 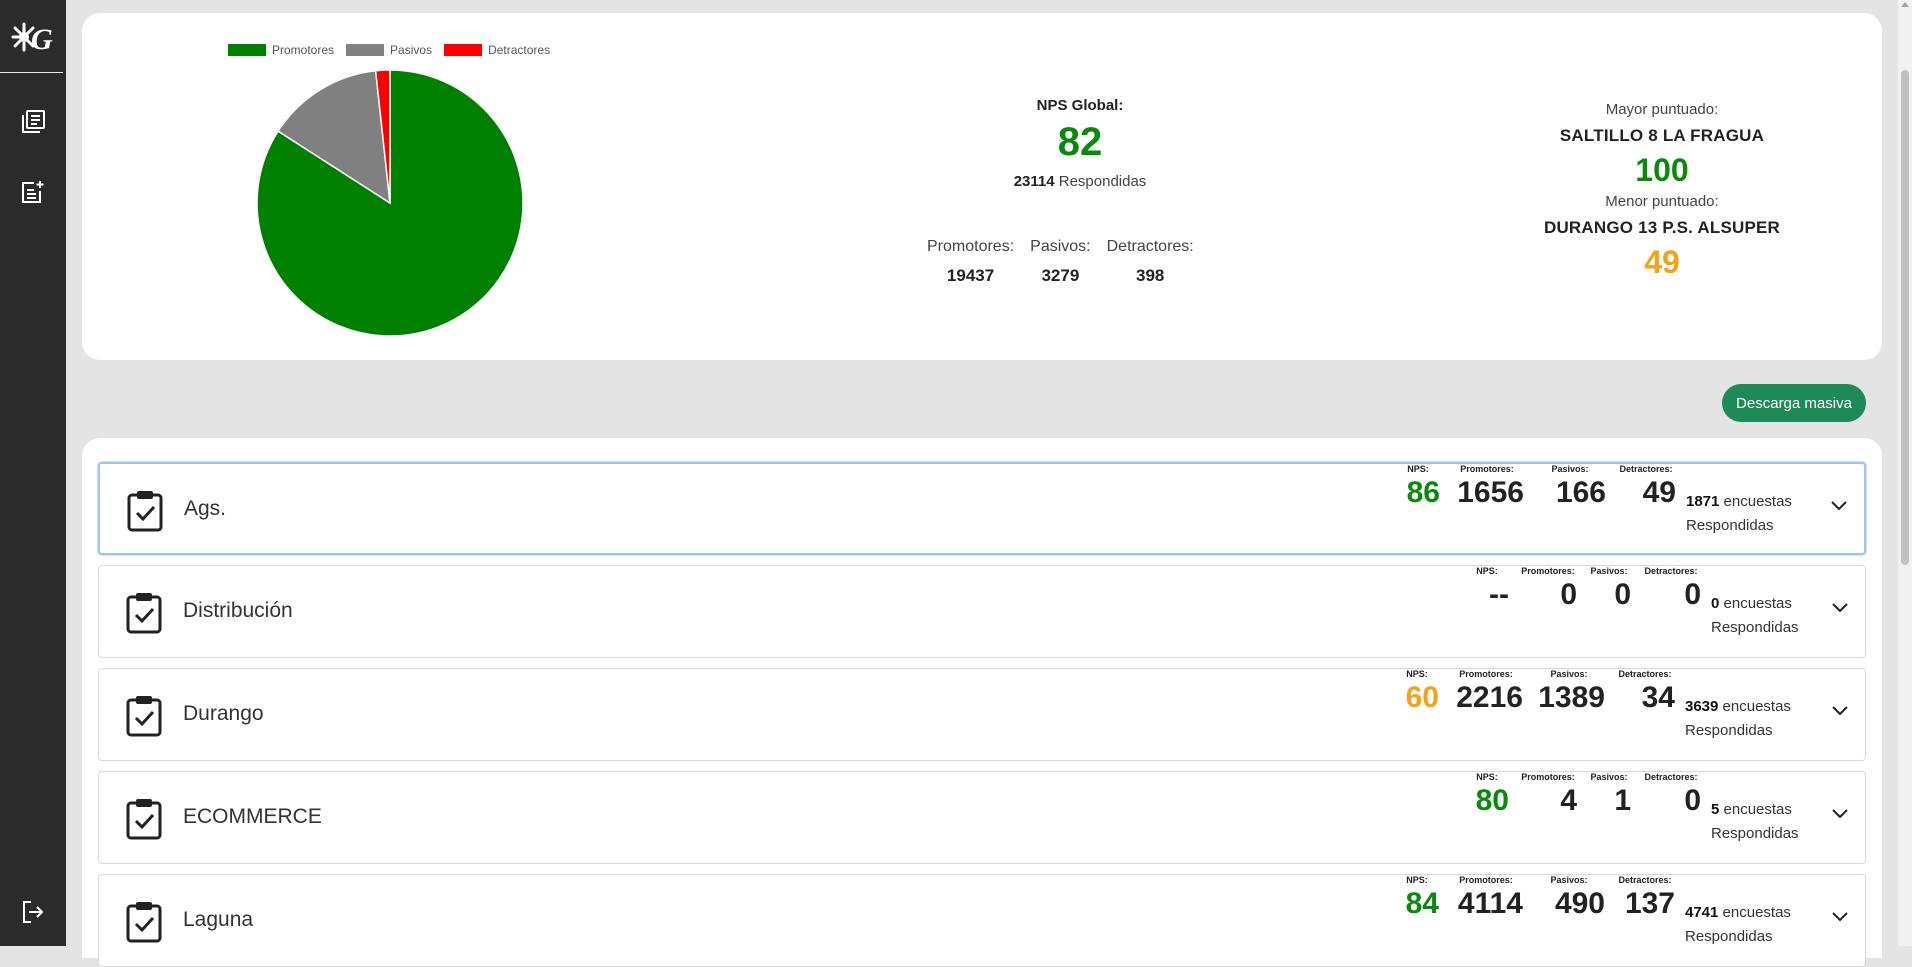 I want to click on scrollbar-thumb, so click(x=1905, y=317).